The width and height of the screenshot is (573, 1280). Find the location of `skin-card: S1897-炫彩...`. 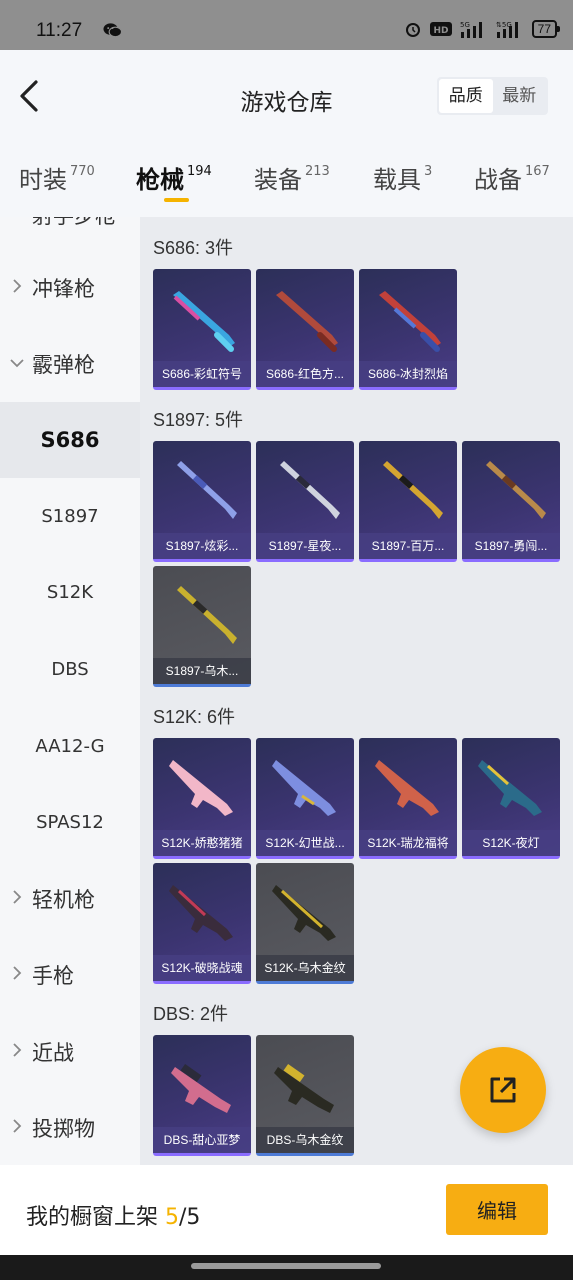

skin-card: S1897-炫彩... is located at coordinates (202, 501).